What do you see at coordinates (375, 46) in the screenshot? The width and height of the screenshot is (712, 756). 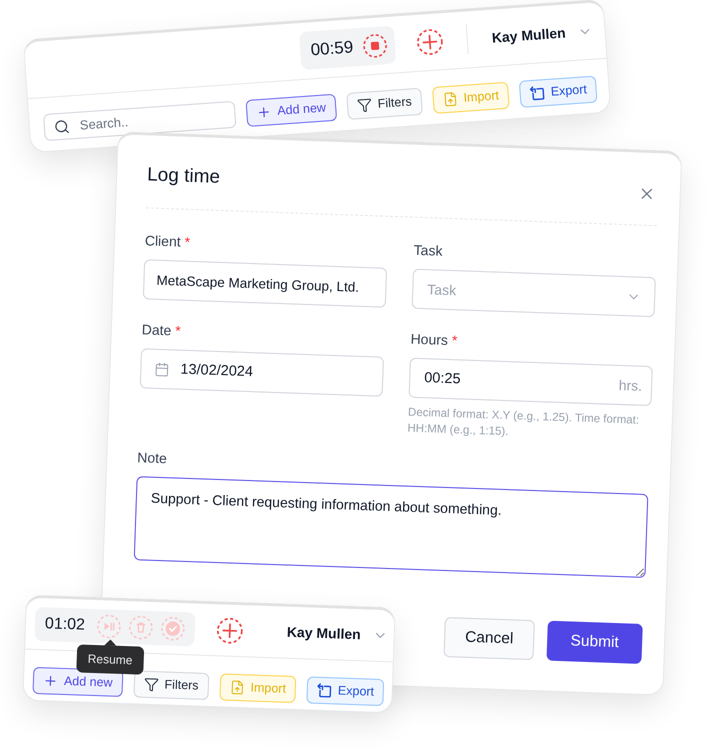 I see `stop-icon` at bounding box center [375, 46].